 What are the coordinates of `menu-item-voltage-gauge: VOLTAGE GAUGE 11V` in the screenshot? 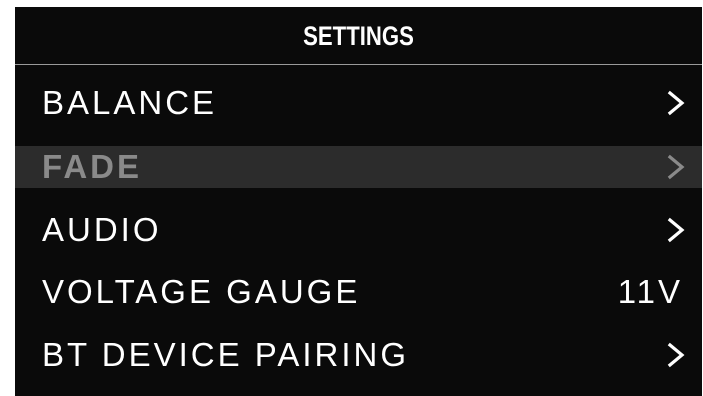 It's located at (358, 292).